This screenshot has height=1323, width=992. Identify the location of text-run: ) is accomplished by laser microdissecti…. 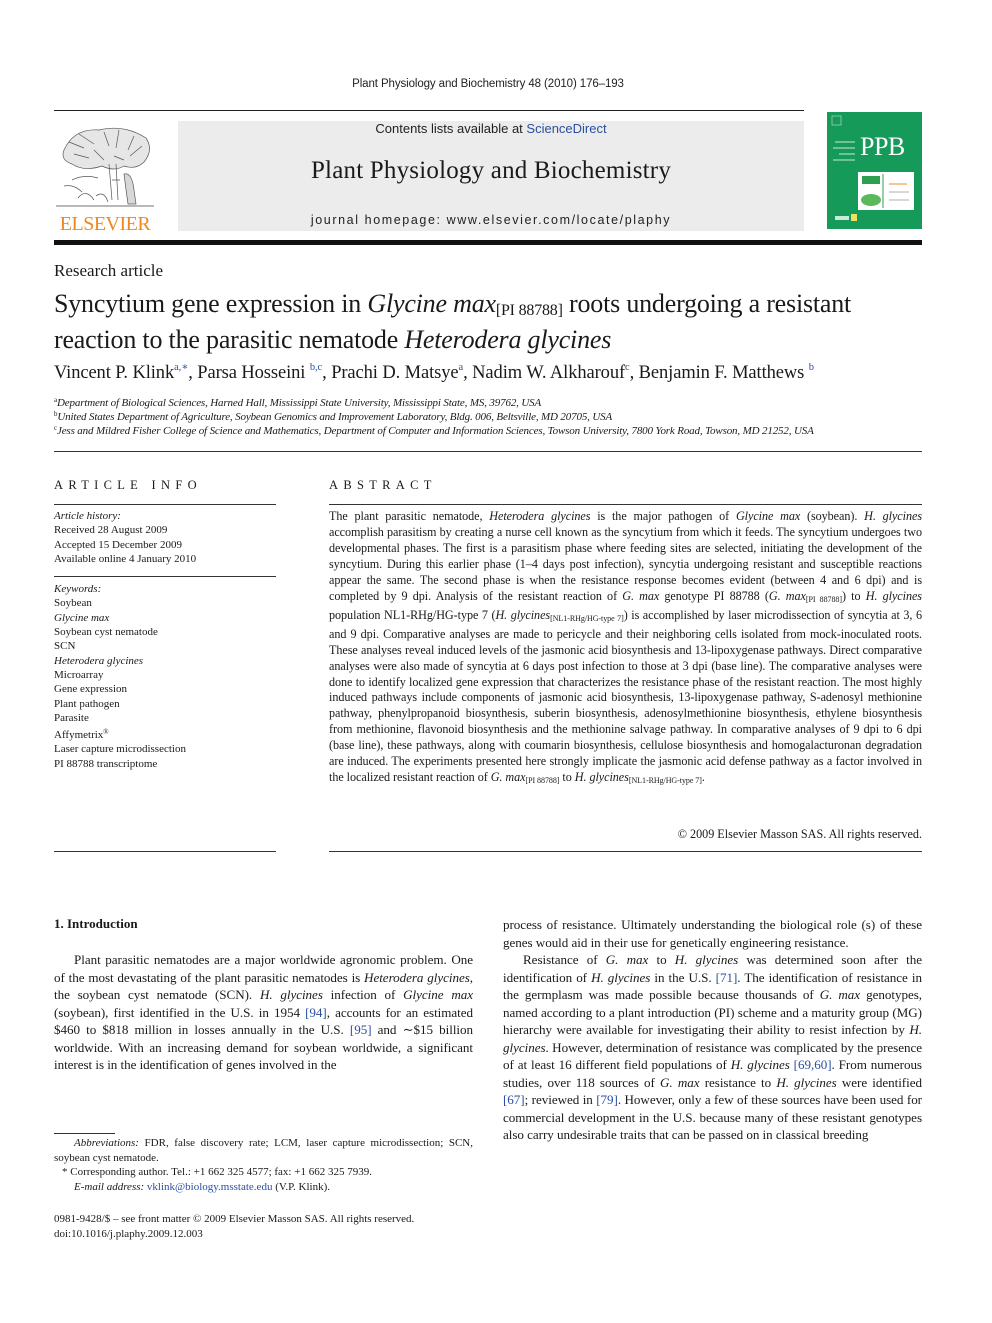
(625, 696).